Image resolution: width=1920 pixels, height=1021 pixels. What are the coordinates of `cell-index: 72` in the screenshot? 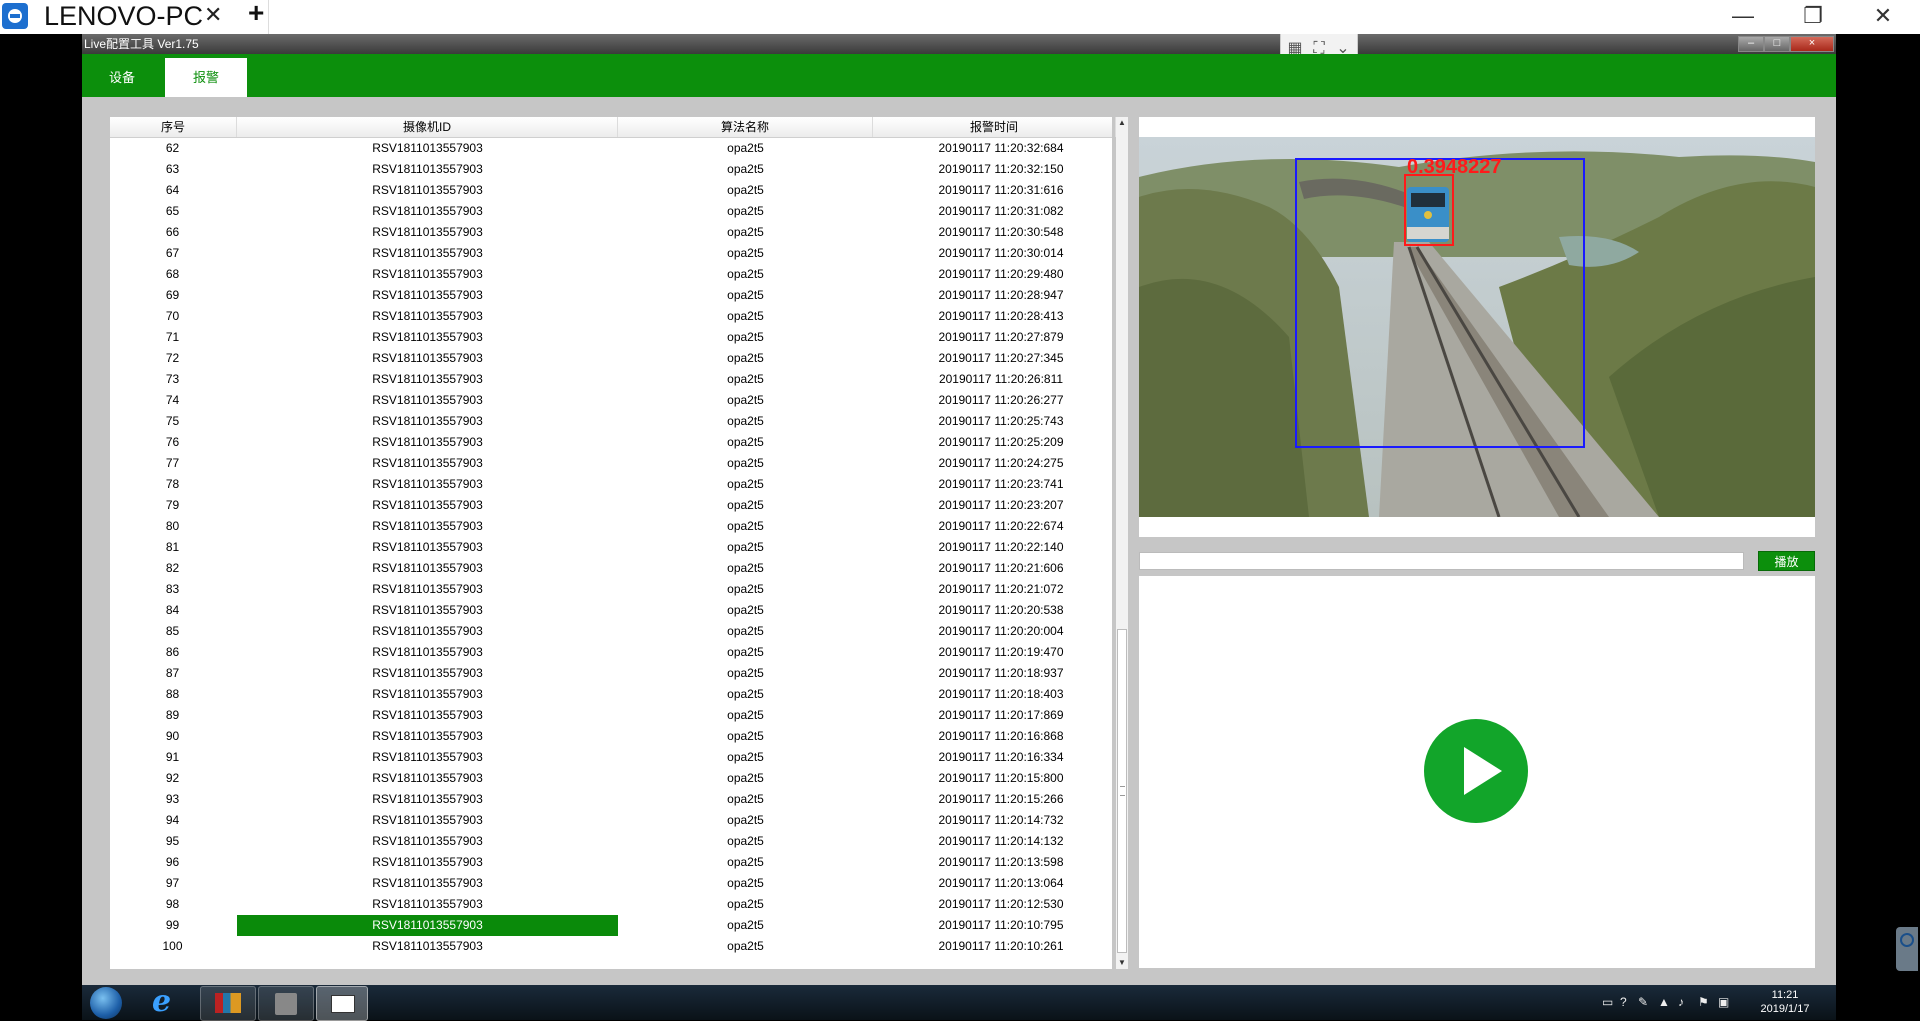 It's located at (172, 358).